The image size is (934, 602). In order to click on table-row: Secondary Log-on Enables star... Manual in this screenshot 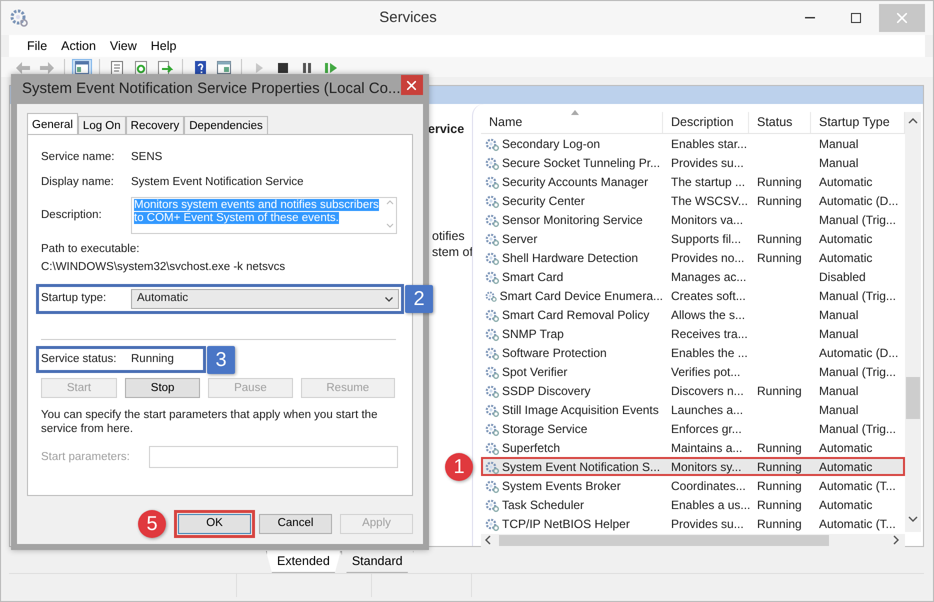, I will do `click(693, 143)`.